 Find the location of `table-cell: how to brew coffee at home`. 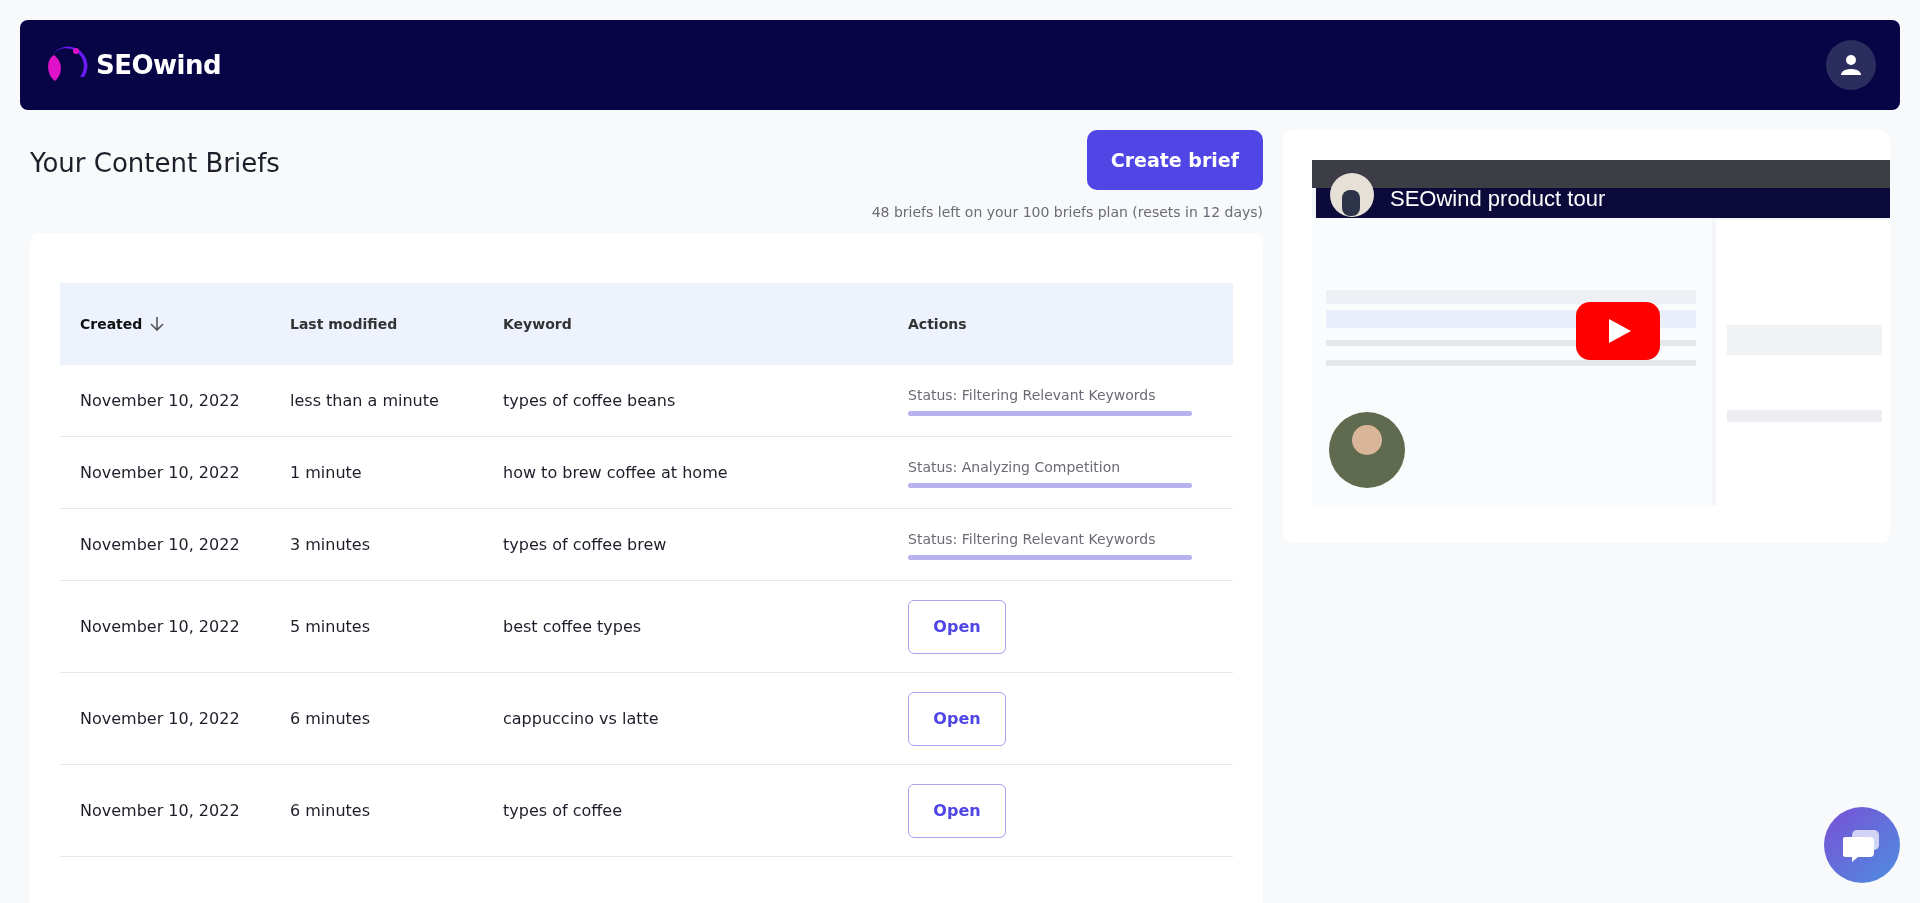

table-cell: how to brew coffee at home is located at coordinates (615, 472).